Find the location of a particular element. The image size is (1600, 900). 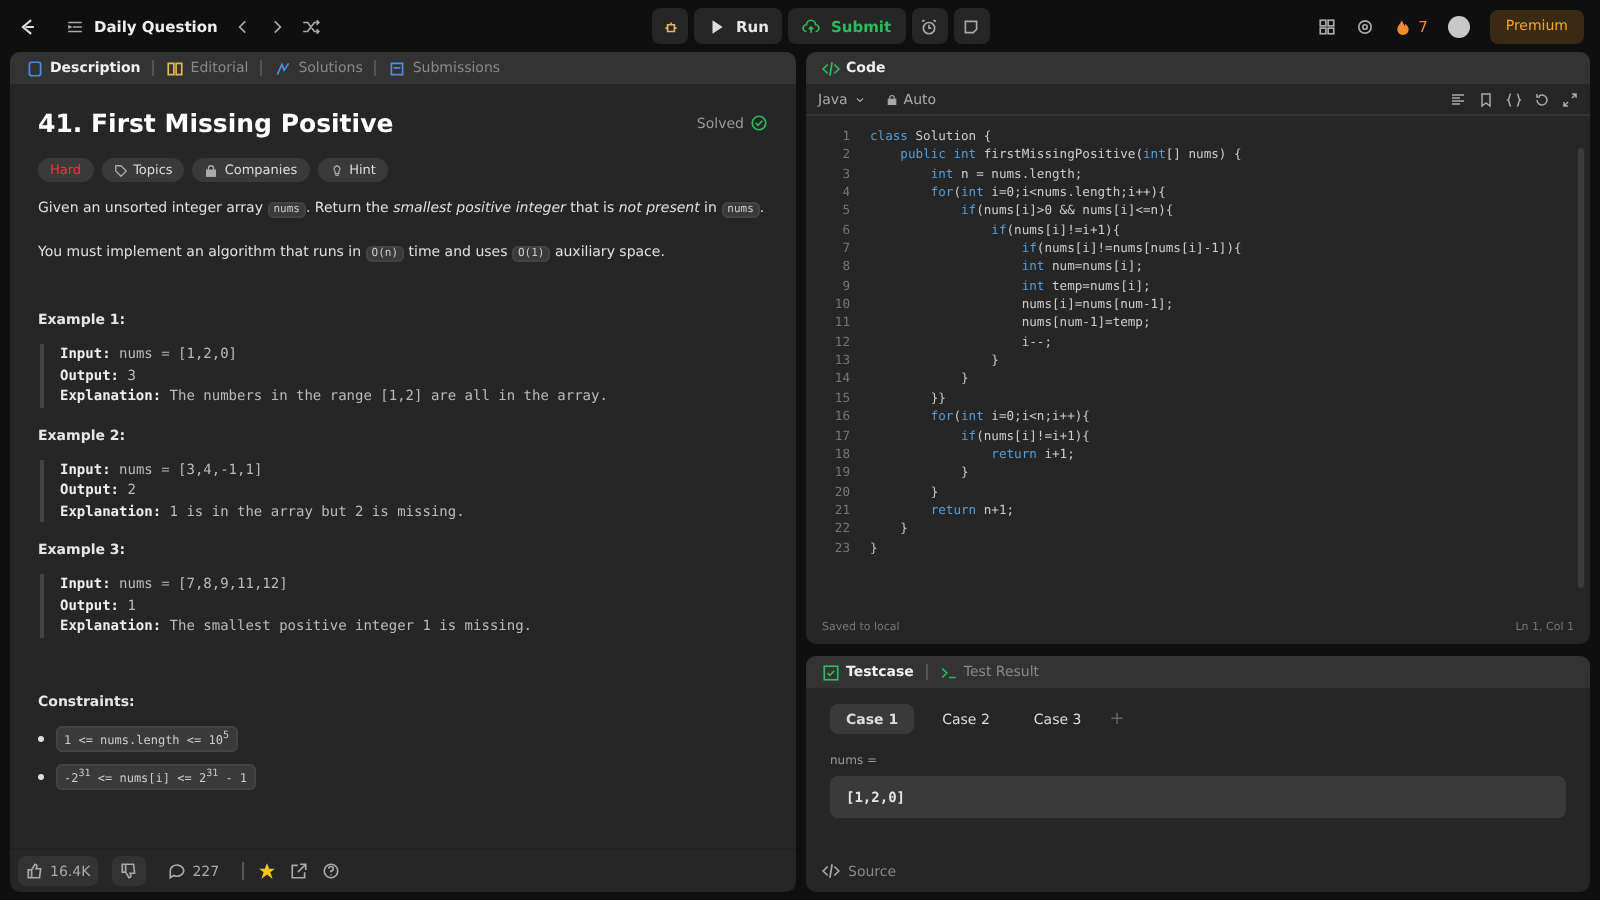

thumbs-up-icon is located at coordinates (35, 871).